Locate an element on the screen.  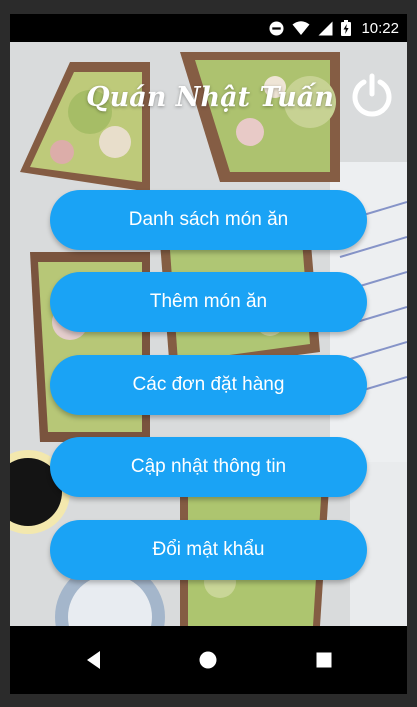
home-icon is located at coordinates (208, 660).